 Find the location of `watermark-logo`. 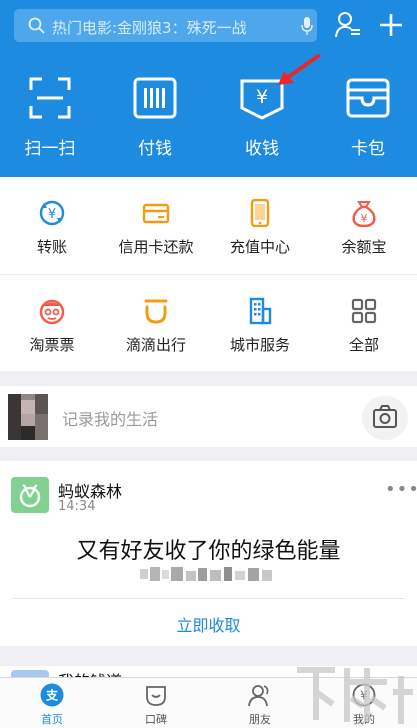

watermark-logo is located at coordinates (355, 695).